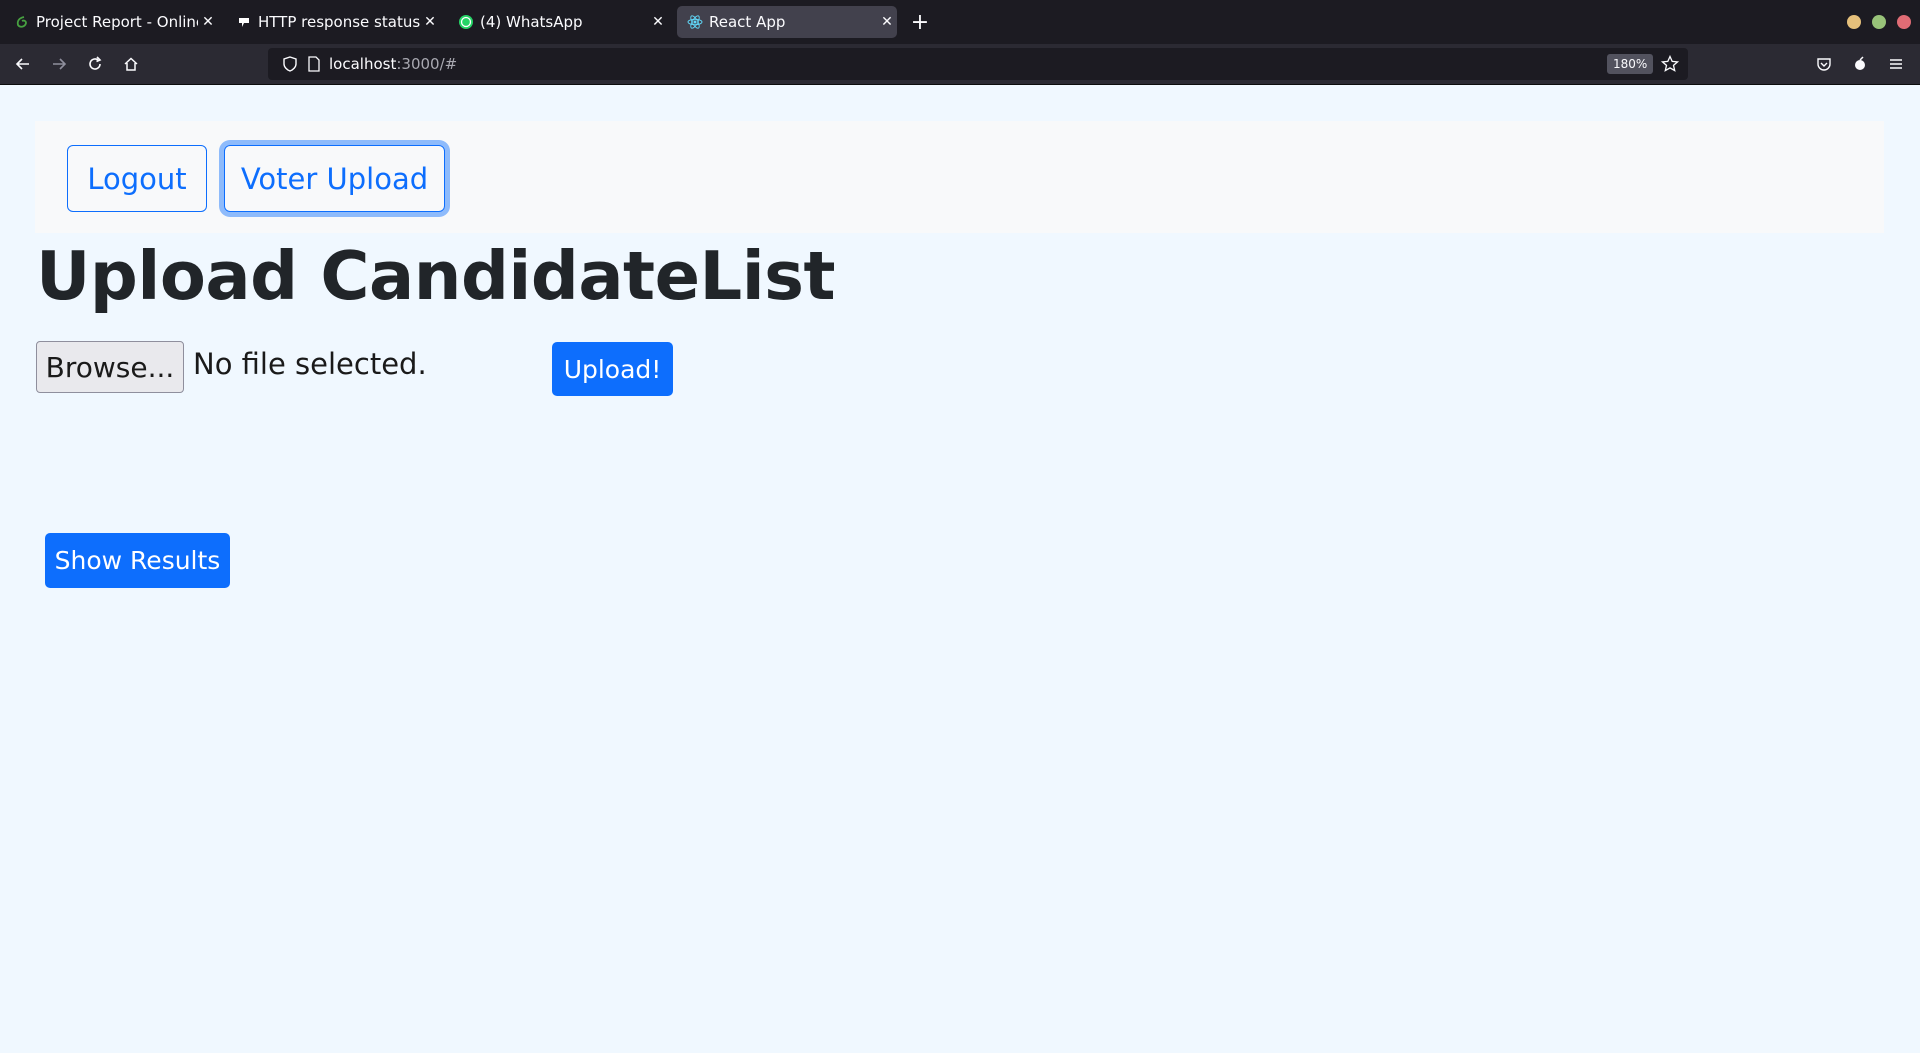 The height and width of the screenshot is (1053, 1920). I want to click on mdn-icon, so click(244, 22).